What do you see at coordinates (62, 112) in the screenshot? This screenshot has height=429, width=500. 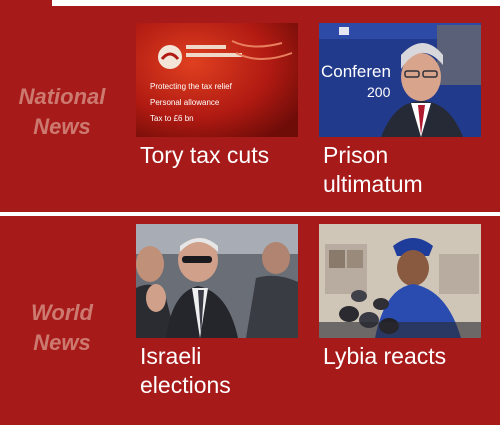 I see `section-title-national: National News` at bounding box center [62, 112].